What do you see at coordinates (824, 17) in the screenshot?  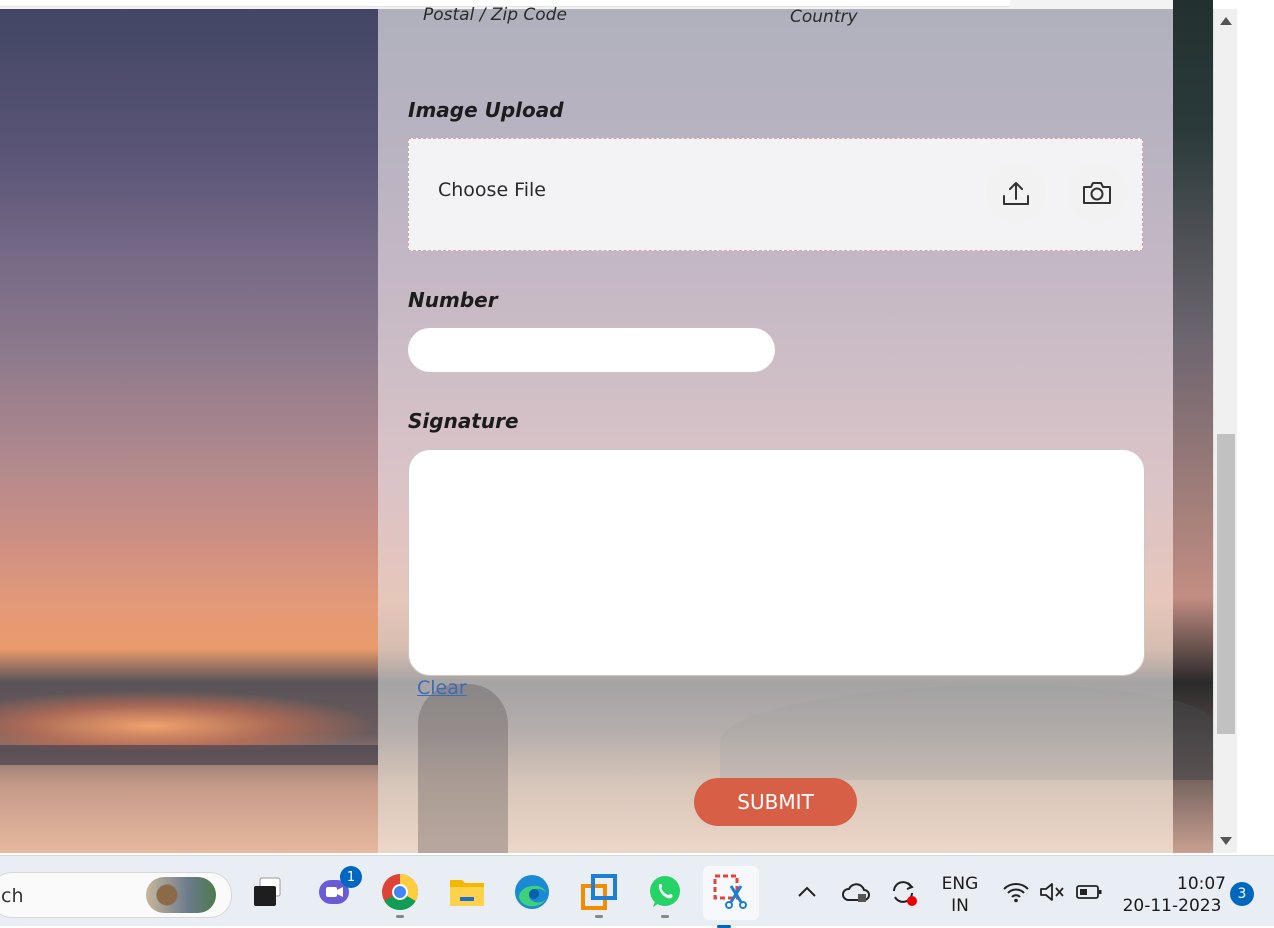 I see `country-sublabel: Country` at bounding box center [824, 17].